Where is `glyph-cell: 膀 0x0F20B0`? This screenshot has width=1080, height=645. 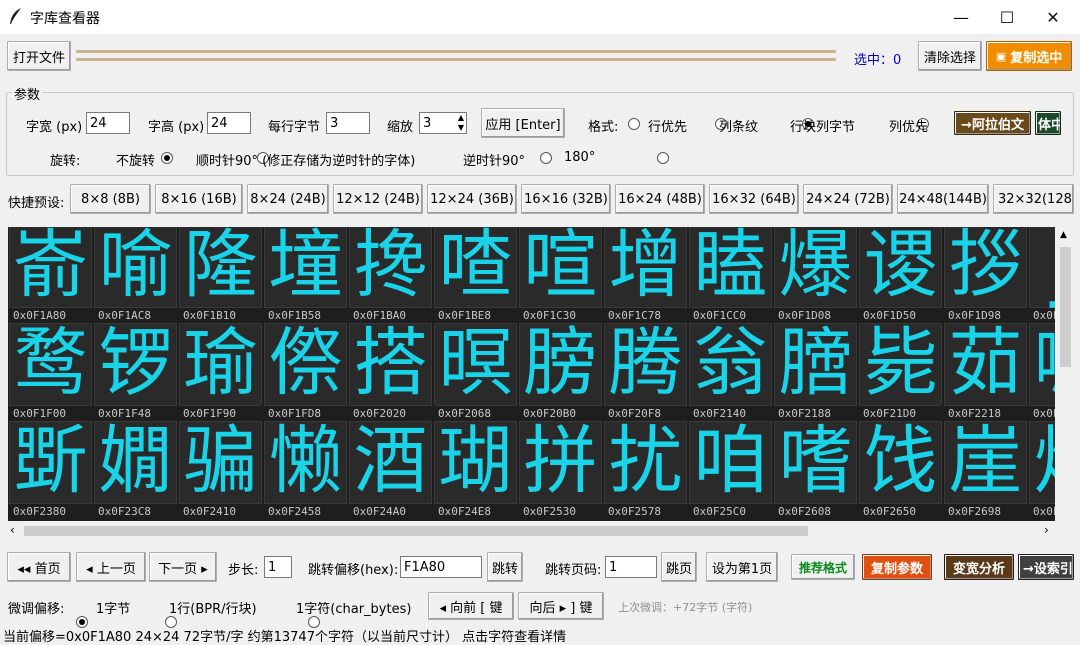
glyph-cell: 膀 0x0F20B0 is located at coordinates (560, 370).